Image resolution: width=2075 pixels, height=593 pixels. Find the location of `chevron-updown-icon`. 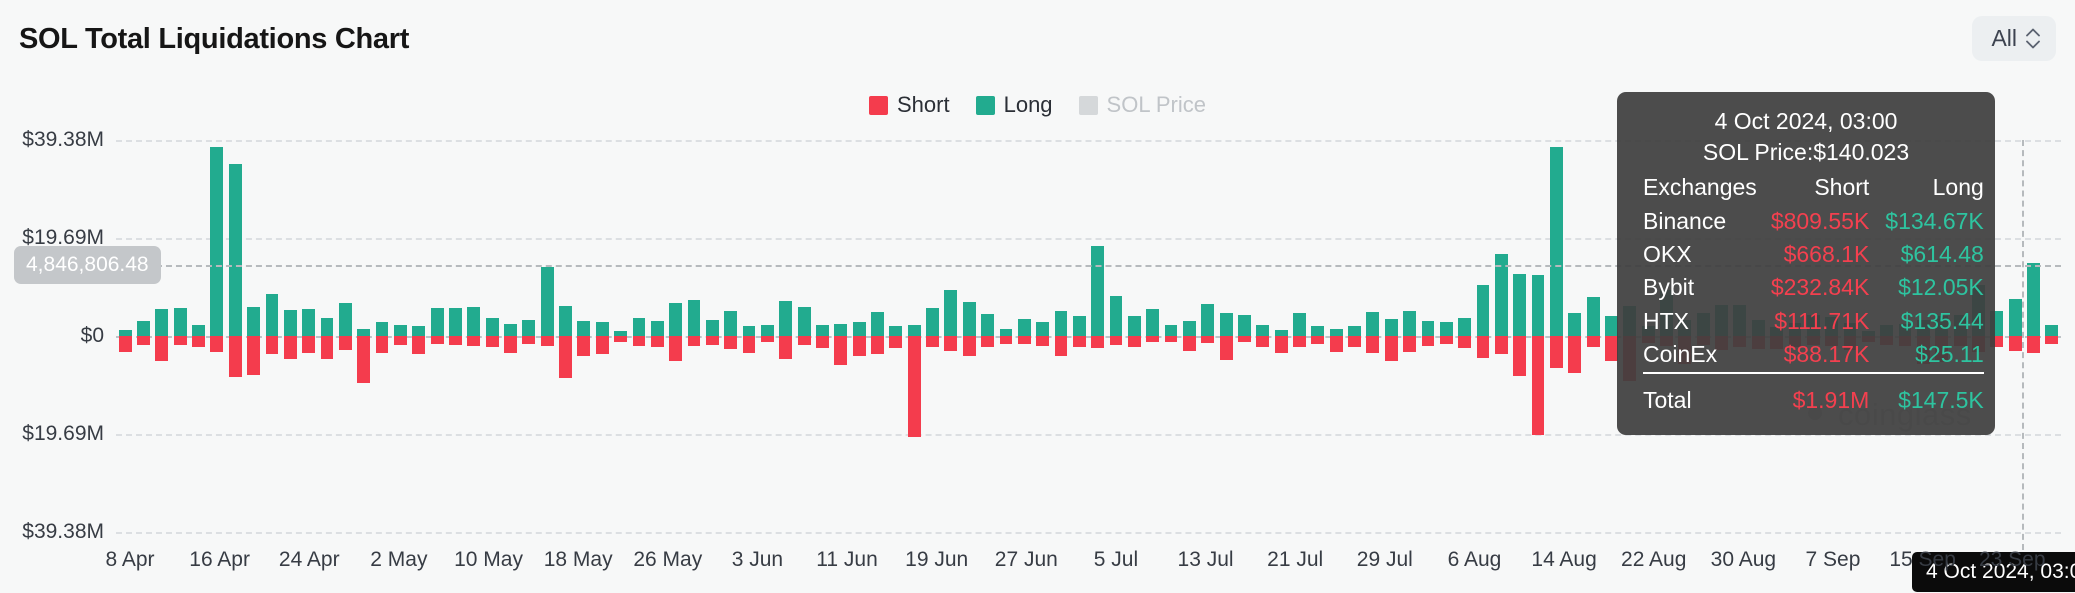

chevron-updown-icon is located at coordinates (2033, 38).